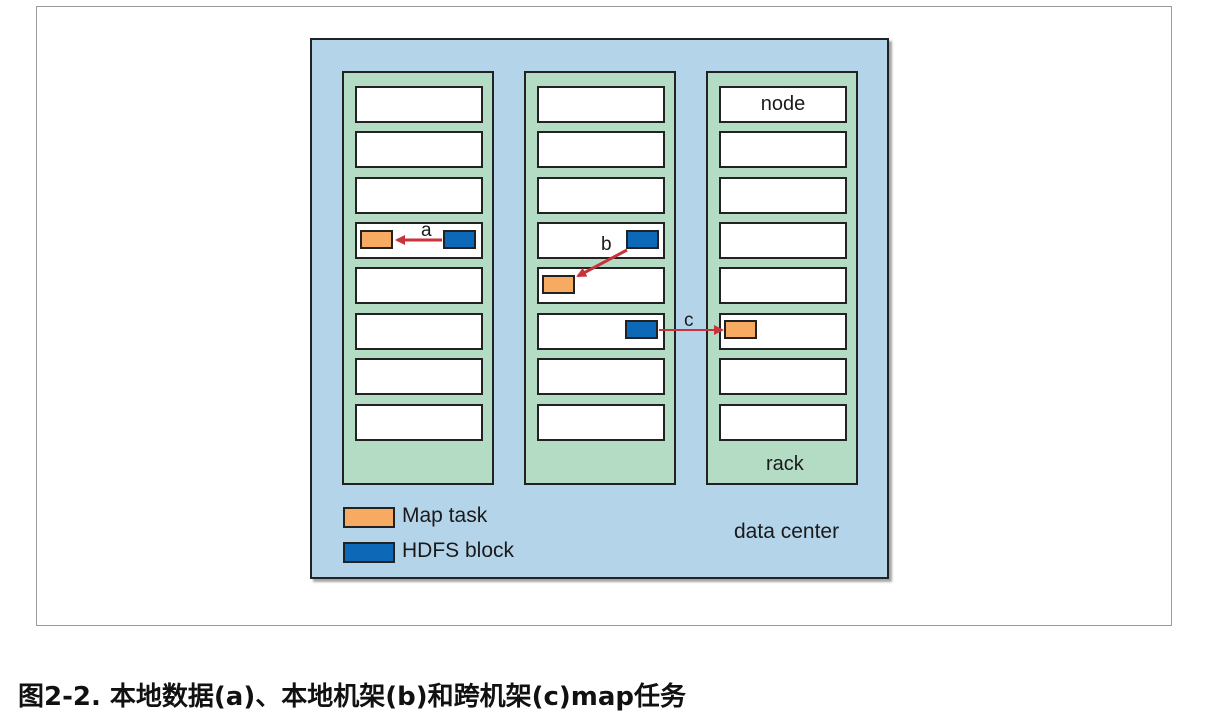  I want to click on map-task-c, so click(740, 329).